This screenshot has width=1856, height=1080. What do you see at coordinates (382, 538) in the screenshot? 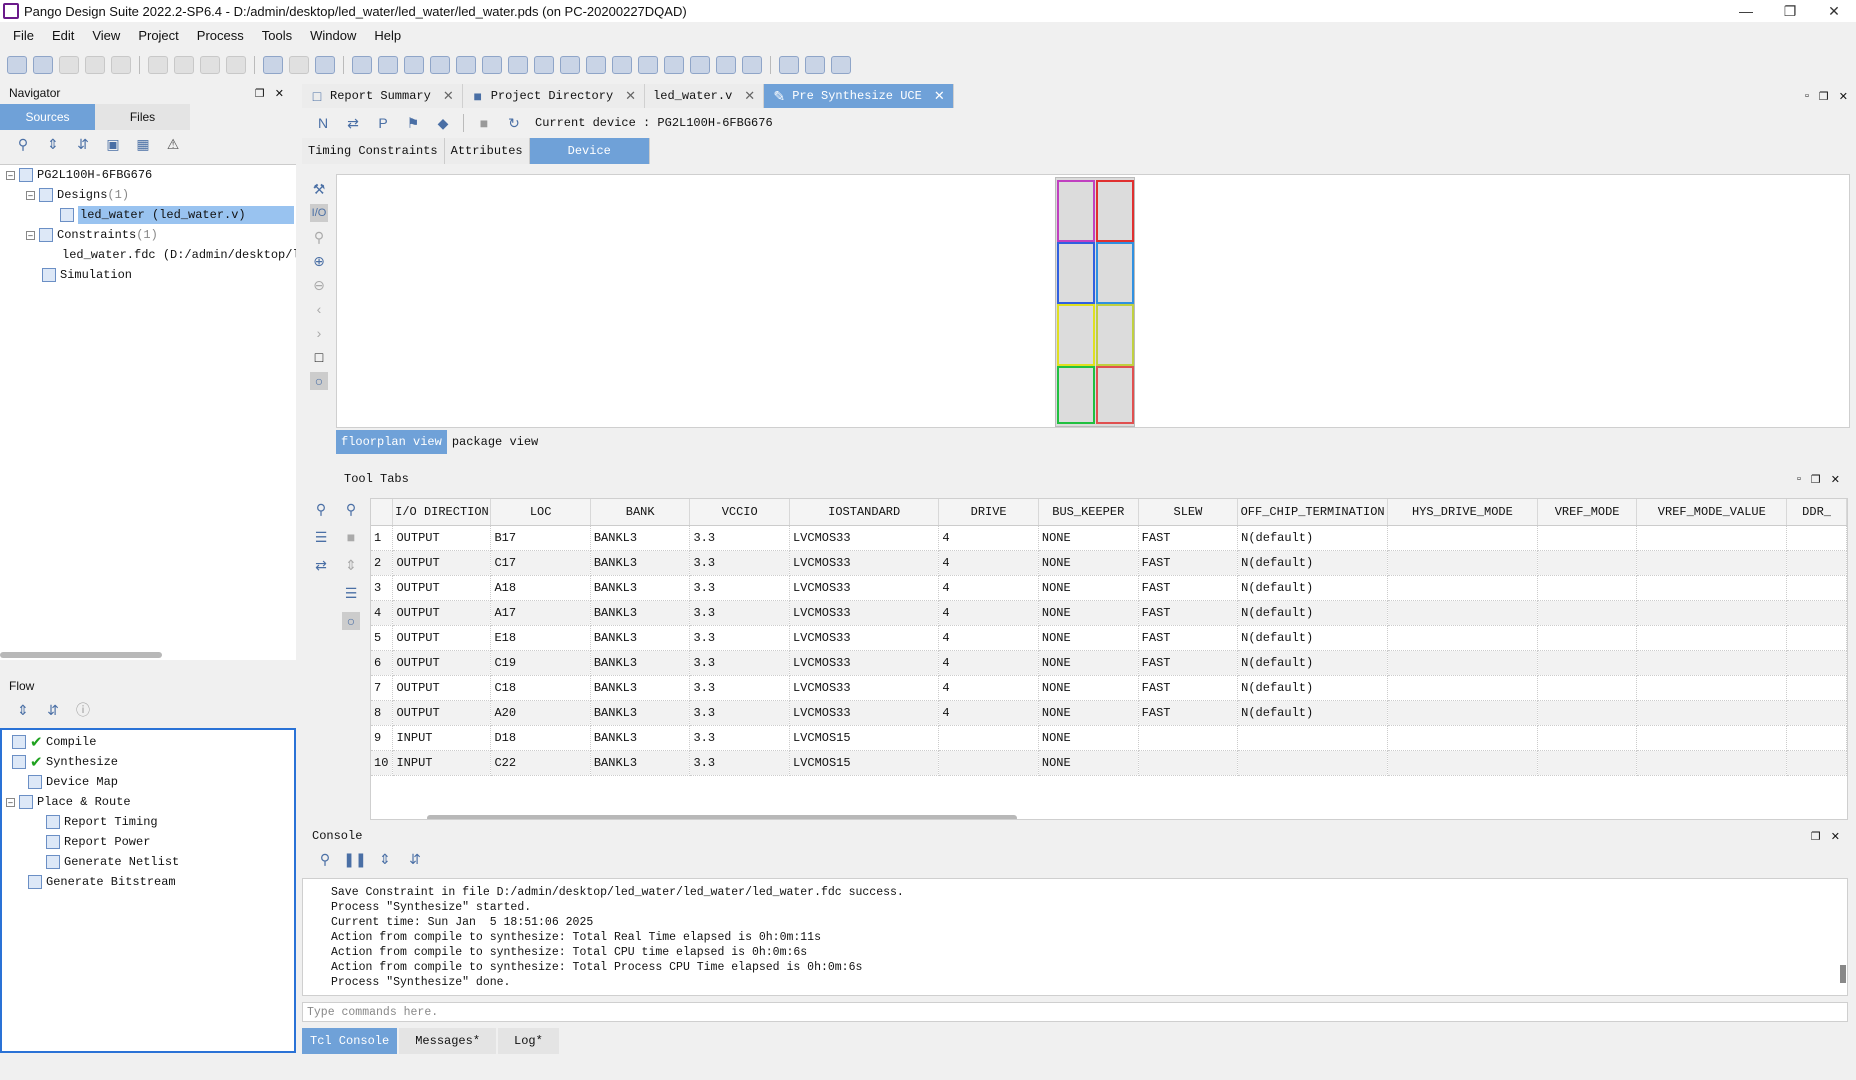
I see `table-cell: 1` at bounding box center [382, 538].